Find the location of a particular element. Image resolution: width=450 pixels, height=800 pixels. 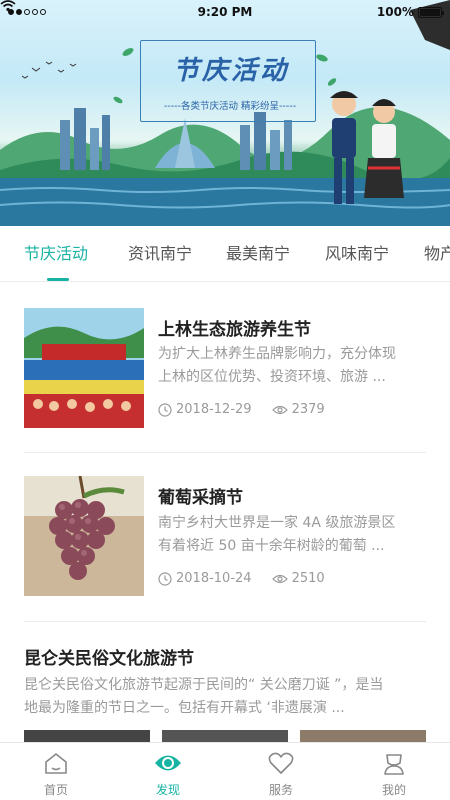

battery-icon is located at coordinates (431, 12).